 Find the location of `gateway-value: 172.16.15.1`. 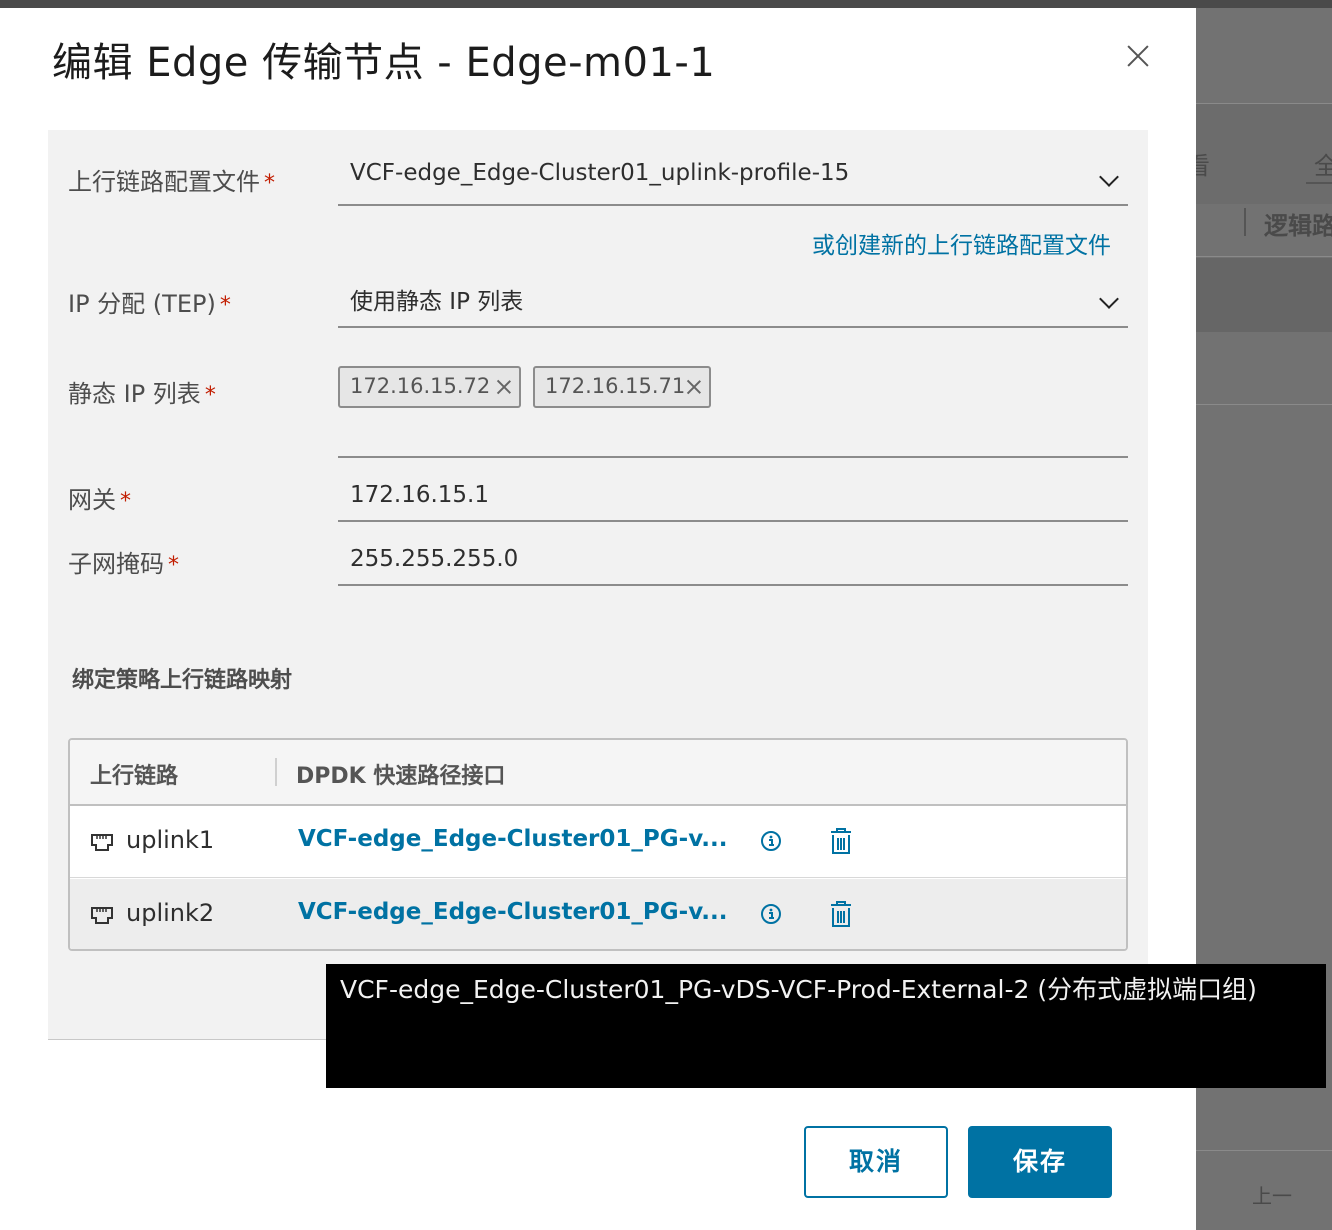

gateway-value: 172.16.15.1 is located at coordinates (419, 495).